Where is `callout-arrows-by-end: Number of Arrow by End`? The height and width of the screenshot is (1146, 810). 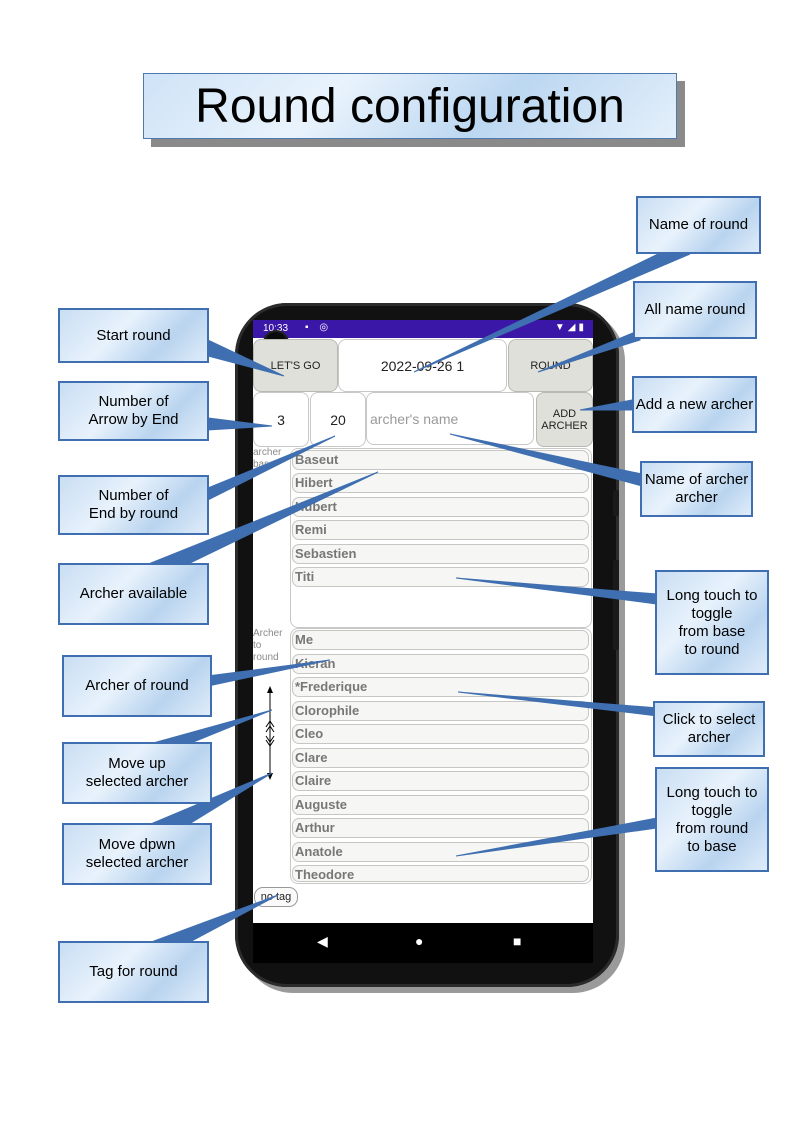
callout-arrows-by-end: Number of Arrow by End is located at coordinates (133, 411).